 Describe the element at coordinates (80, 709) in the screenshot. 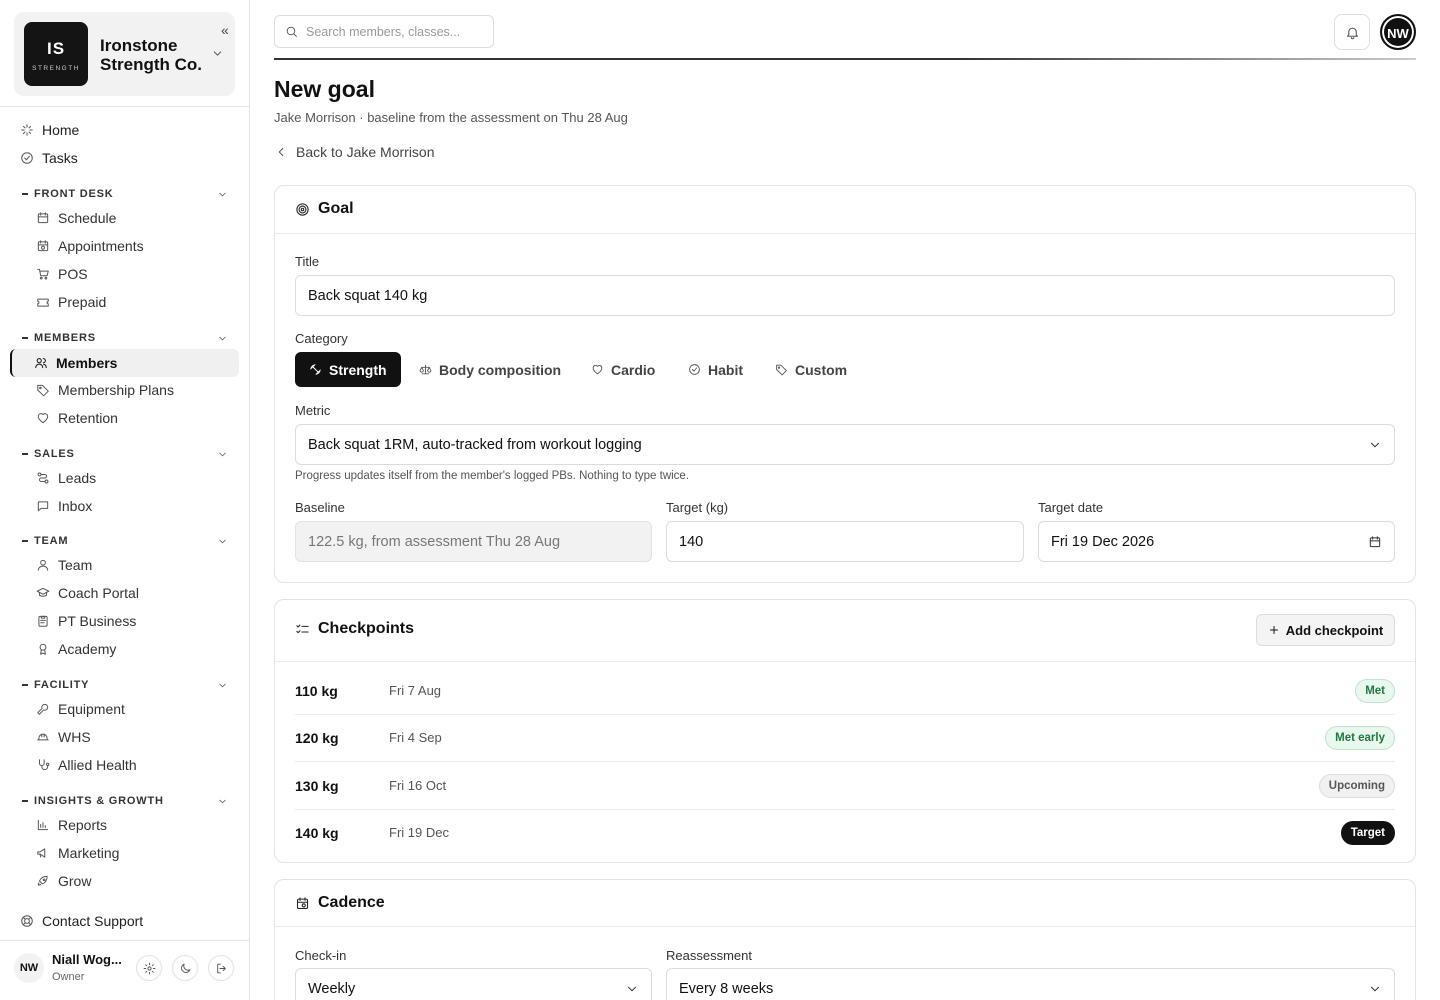

I see `nav-equipment: Equipment` at that location.